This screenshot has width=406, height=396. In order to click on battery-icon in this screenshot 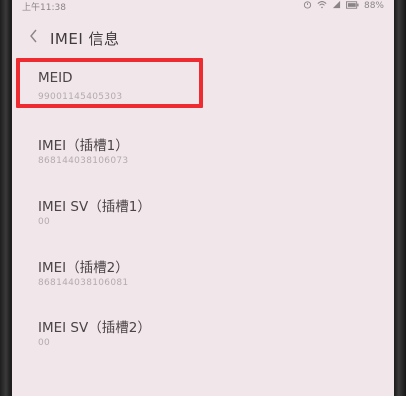, I will do `click(352, 6)`.